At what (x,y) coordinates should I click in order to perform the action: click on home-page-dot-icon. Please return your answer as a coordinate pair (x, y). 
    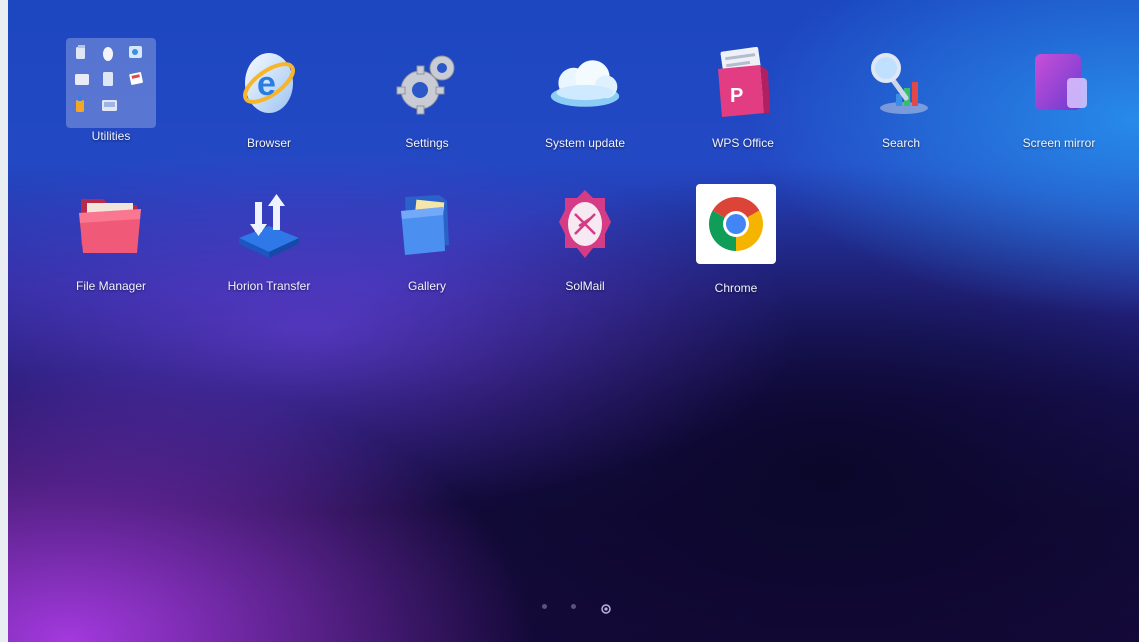
    Looking at the image, I should click on (606, 607).